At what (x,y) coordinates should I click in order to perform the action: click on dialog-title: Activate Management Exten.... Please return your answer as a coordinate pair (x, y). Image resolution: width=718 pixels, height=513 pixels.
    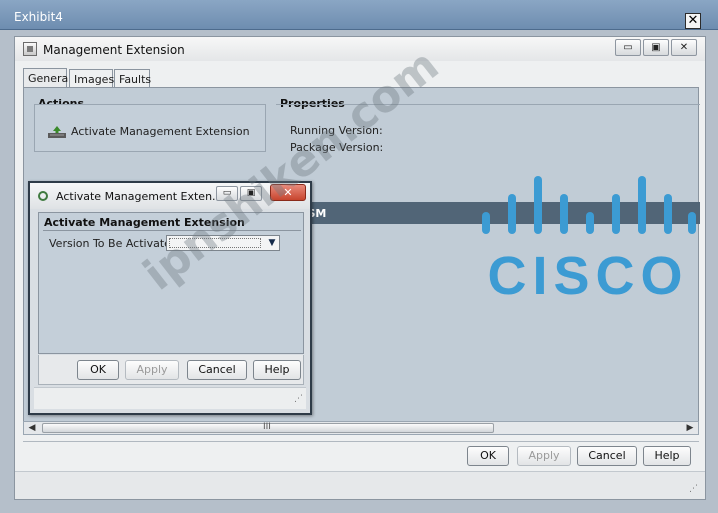
    Looking at the image, I should click on (139, 196).